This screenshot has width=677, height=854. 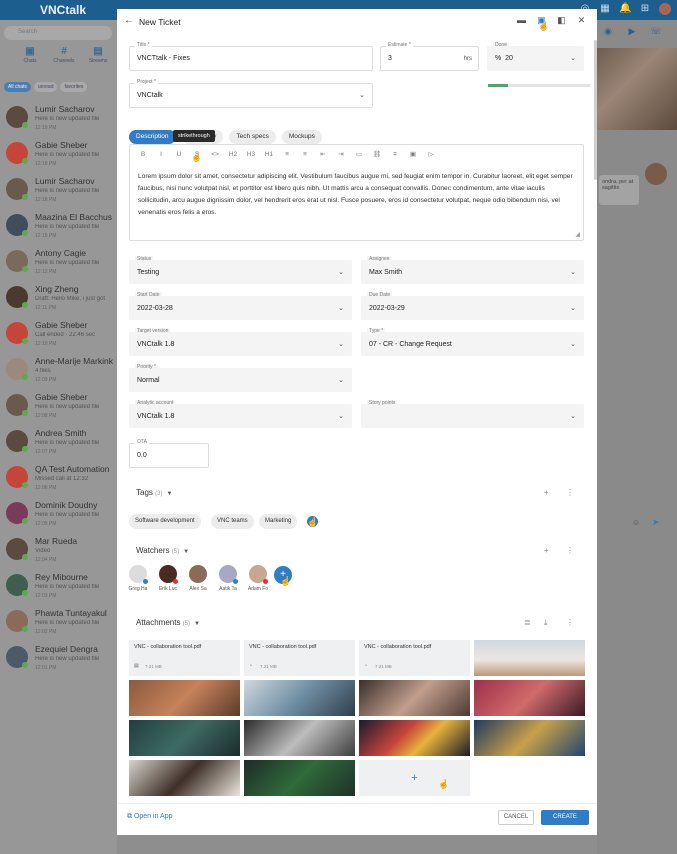 I want to click on type-select: Type * 07 - CR - Change Request ⌄, so click(x=472, y=342).